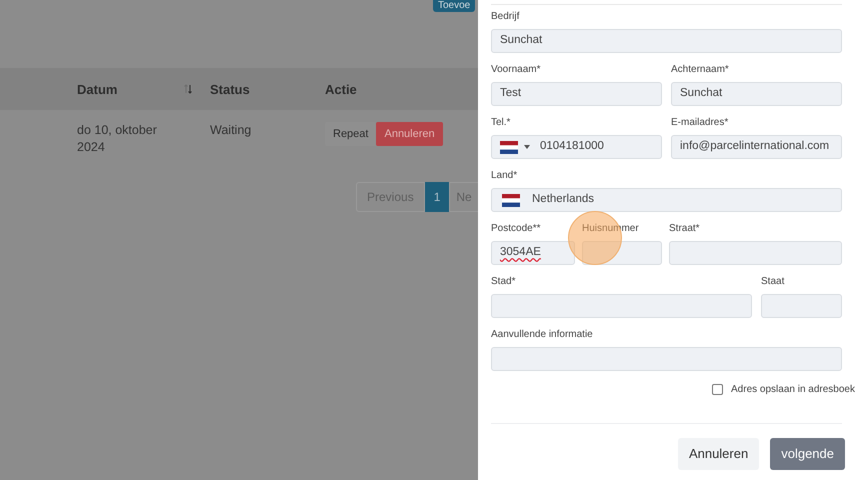  I want to click on column-header: Status, so click(230, 90).